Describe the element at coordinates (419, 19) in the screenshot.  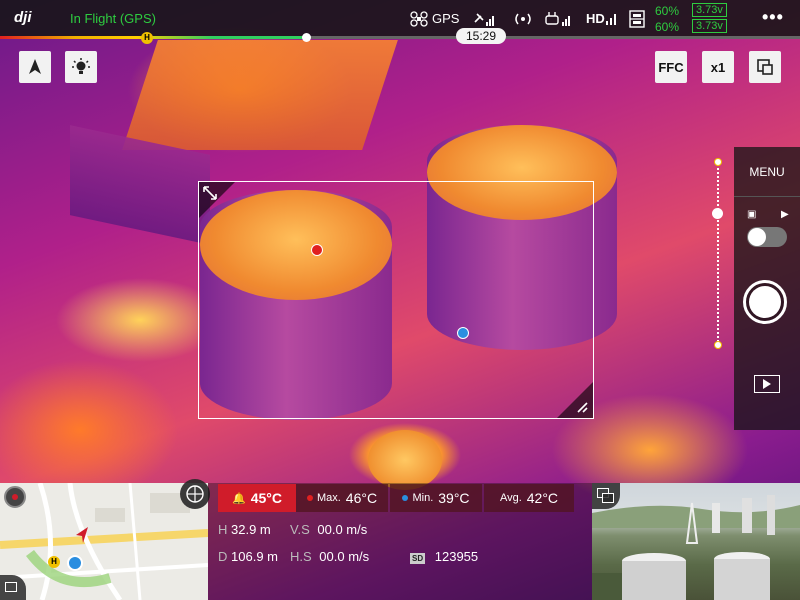
I see `drone-icon` at that location.